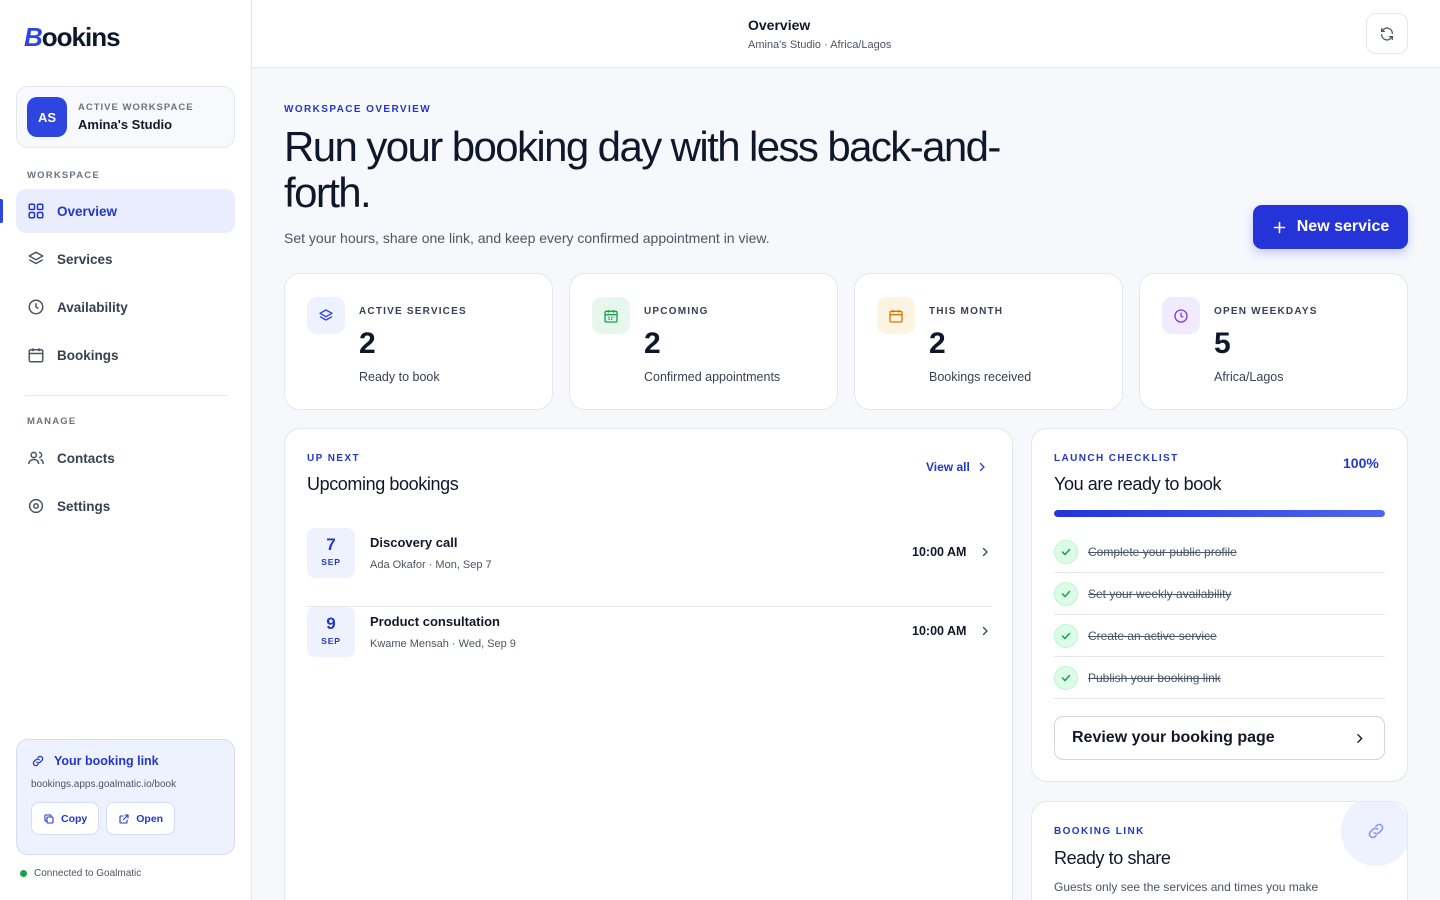 Image resolution: width=1440 pixels, height=900 pixels. I want to click on connection-text: Connected to Goalmatic, so click(88, 873).